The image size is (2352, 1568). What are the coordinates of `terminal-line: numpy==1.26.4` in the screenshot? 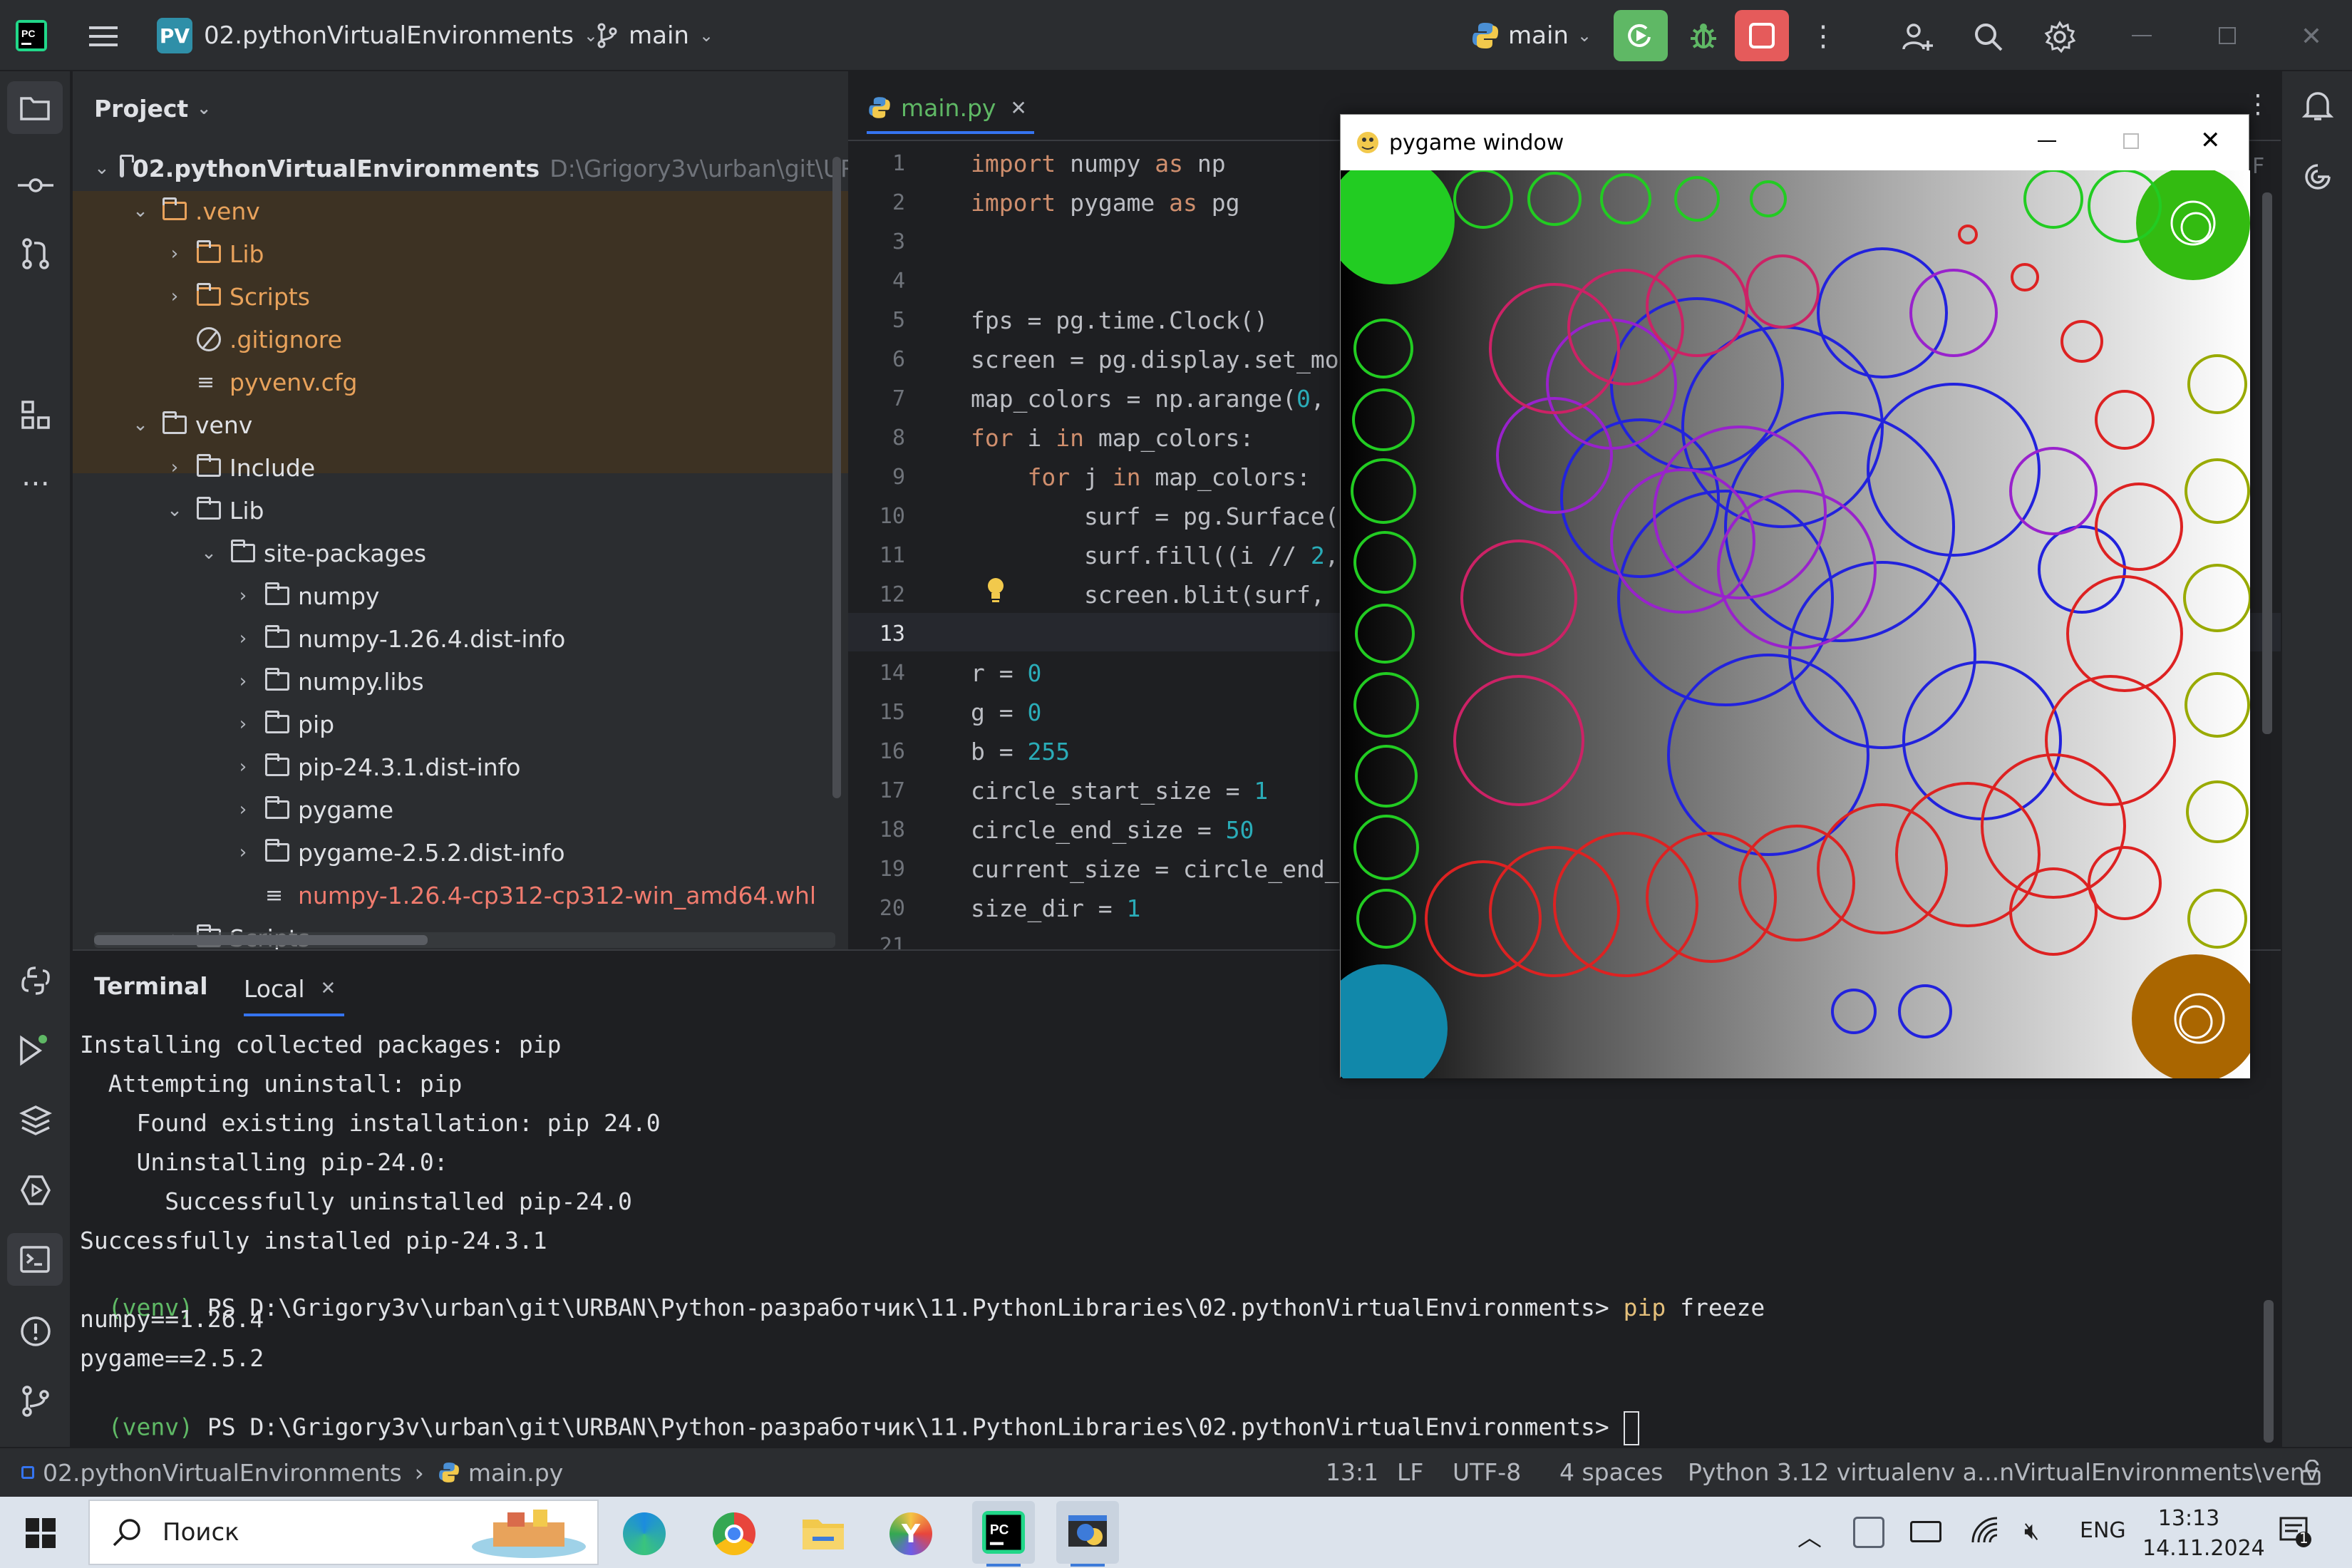 It's located at (172, 1319).